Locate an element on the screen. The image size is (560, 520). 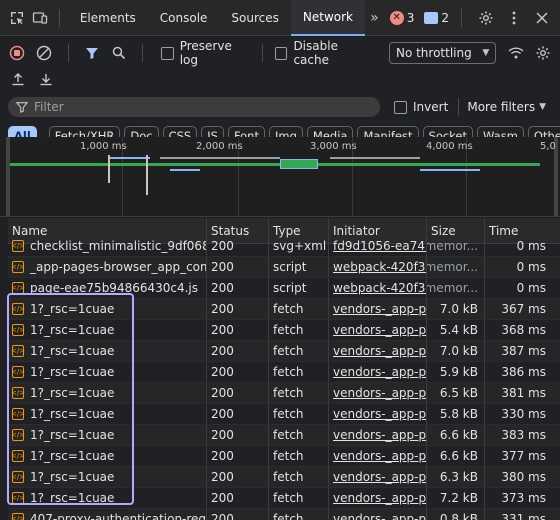
tab-elements: Elements is located at coordinates (108, 18).